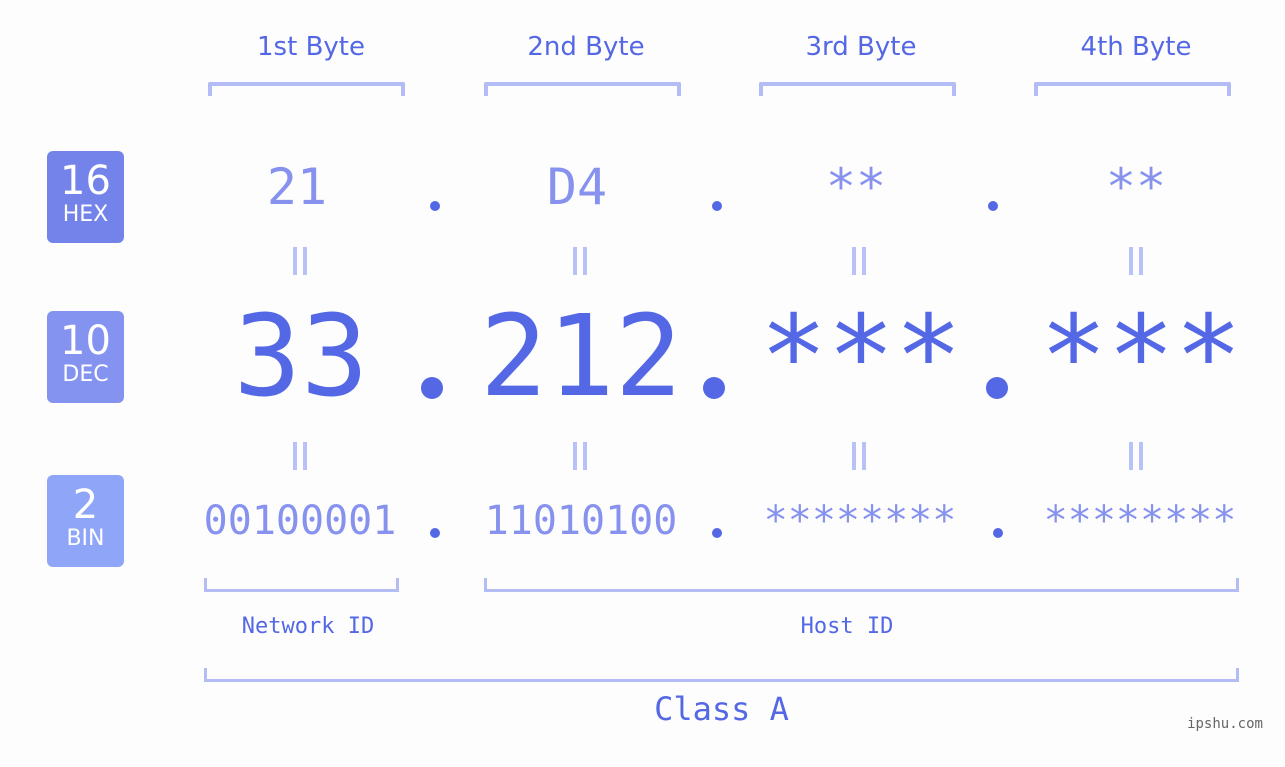 The width and height of the screenshot is (1285, 767). What do you see at coordinates (311, 47) in the screenshot?
I see `byte-header-1: 1st Byte` at bounding box center [311, 47].